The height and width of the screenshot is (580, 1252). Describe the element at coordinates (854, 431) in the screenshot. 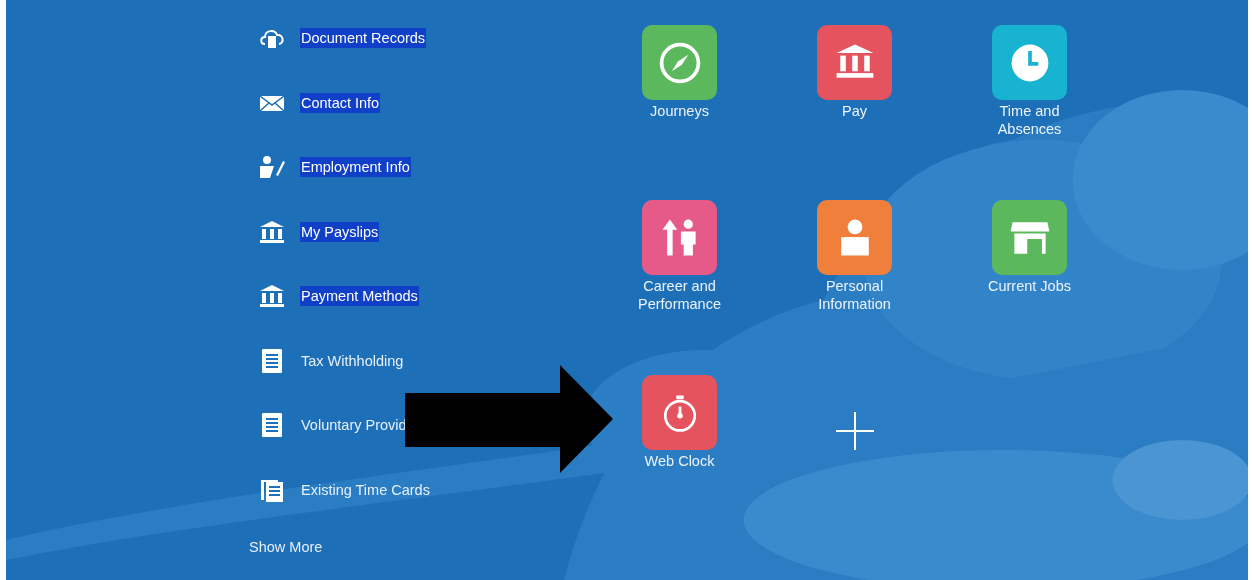

I see `add-icon` at that location.